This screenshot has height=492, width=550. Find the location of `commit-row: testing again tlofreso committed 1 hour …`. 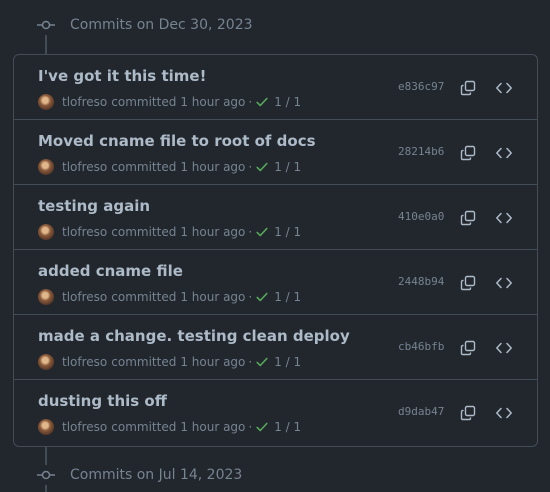

commit-row: testing again tlofreso committed 1 hour … is located at coordinates (275, 217).